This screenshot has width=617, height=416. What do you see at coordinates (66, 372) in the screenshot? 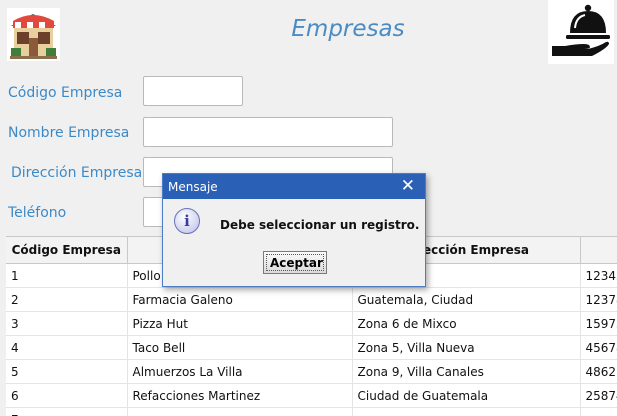
I see `cell-codigo: 5` at bounding box center [66, 372].